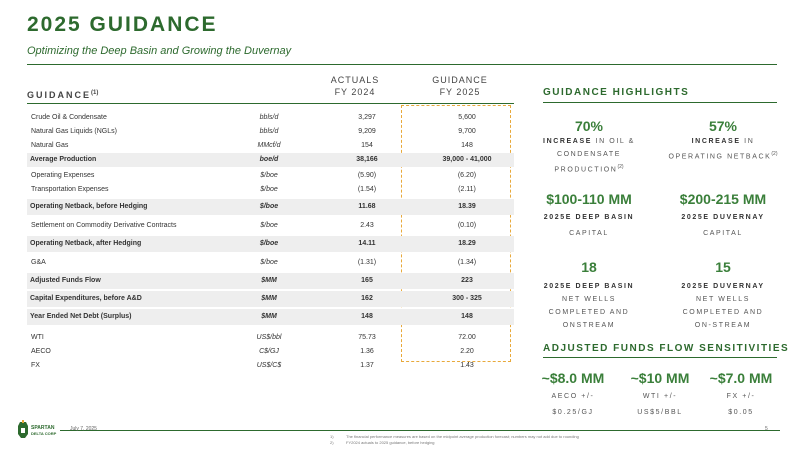 The image size is (800, 450). What do you see at coordinates (253, 189) in the screenshot?
I see `table-row: Transportation Expenses $/boe (1.54) (2.11)` at bounding box center [253, 189].